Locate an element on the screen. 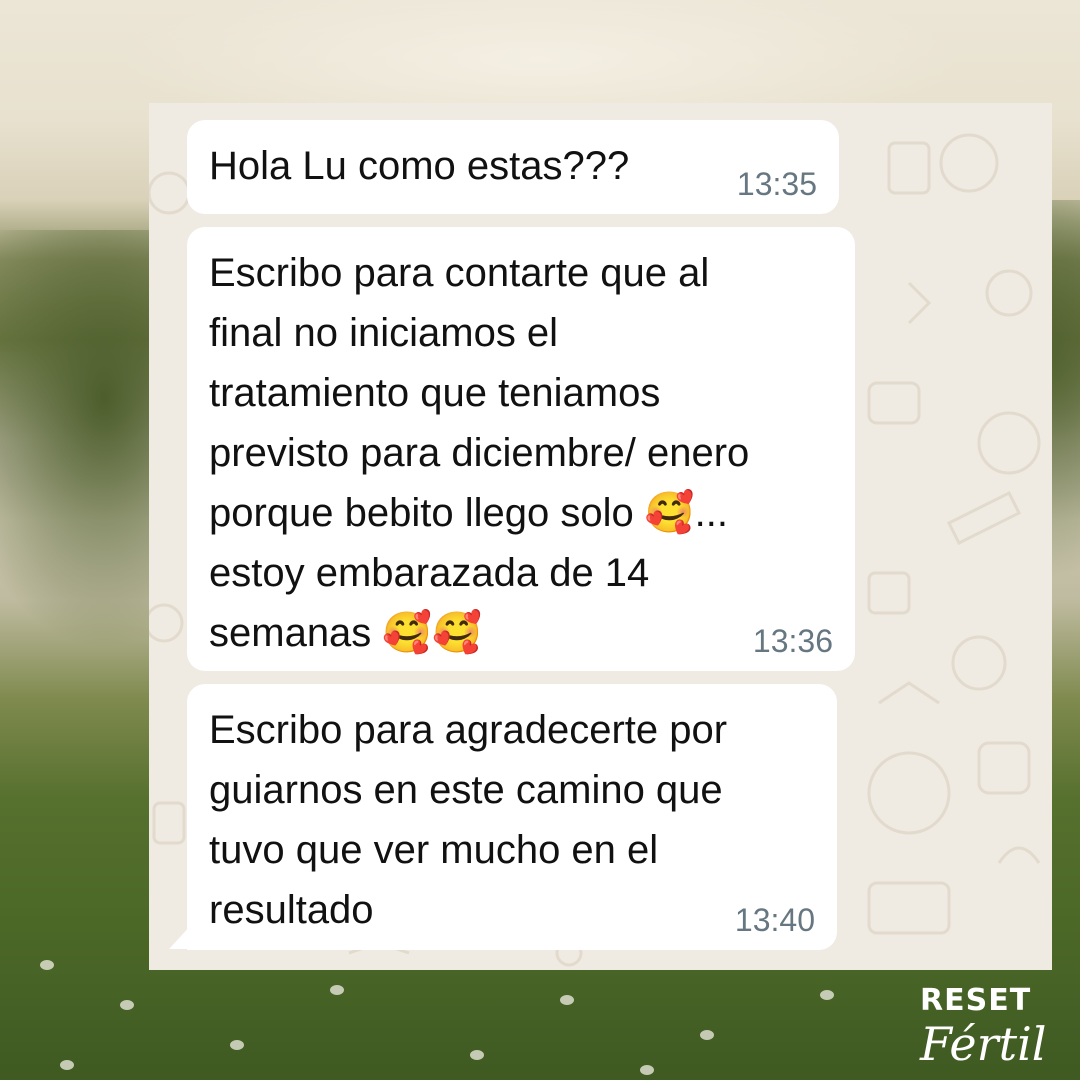 The image size is (1080, 1080). message-text: Hola Lu como estas??? is located at coordinates (419, 166).